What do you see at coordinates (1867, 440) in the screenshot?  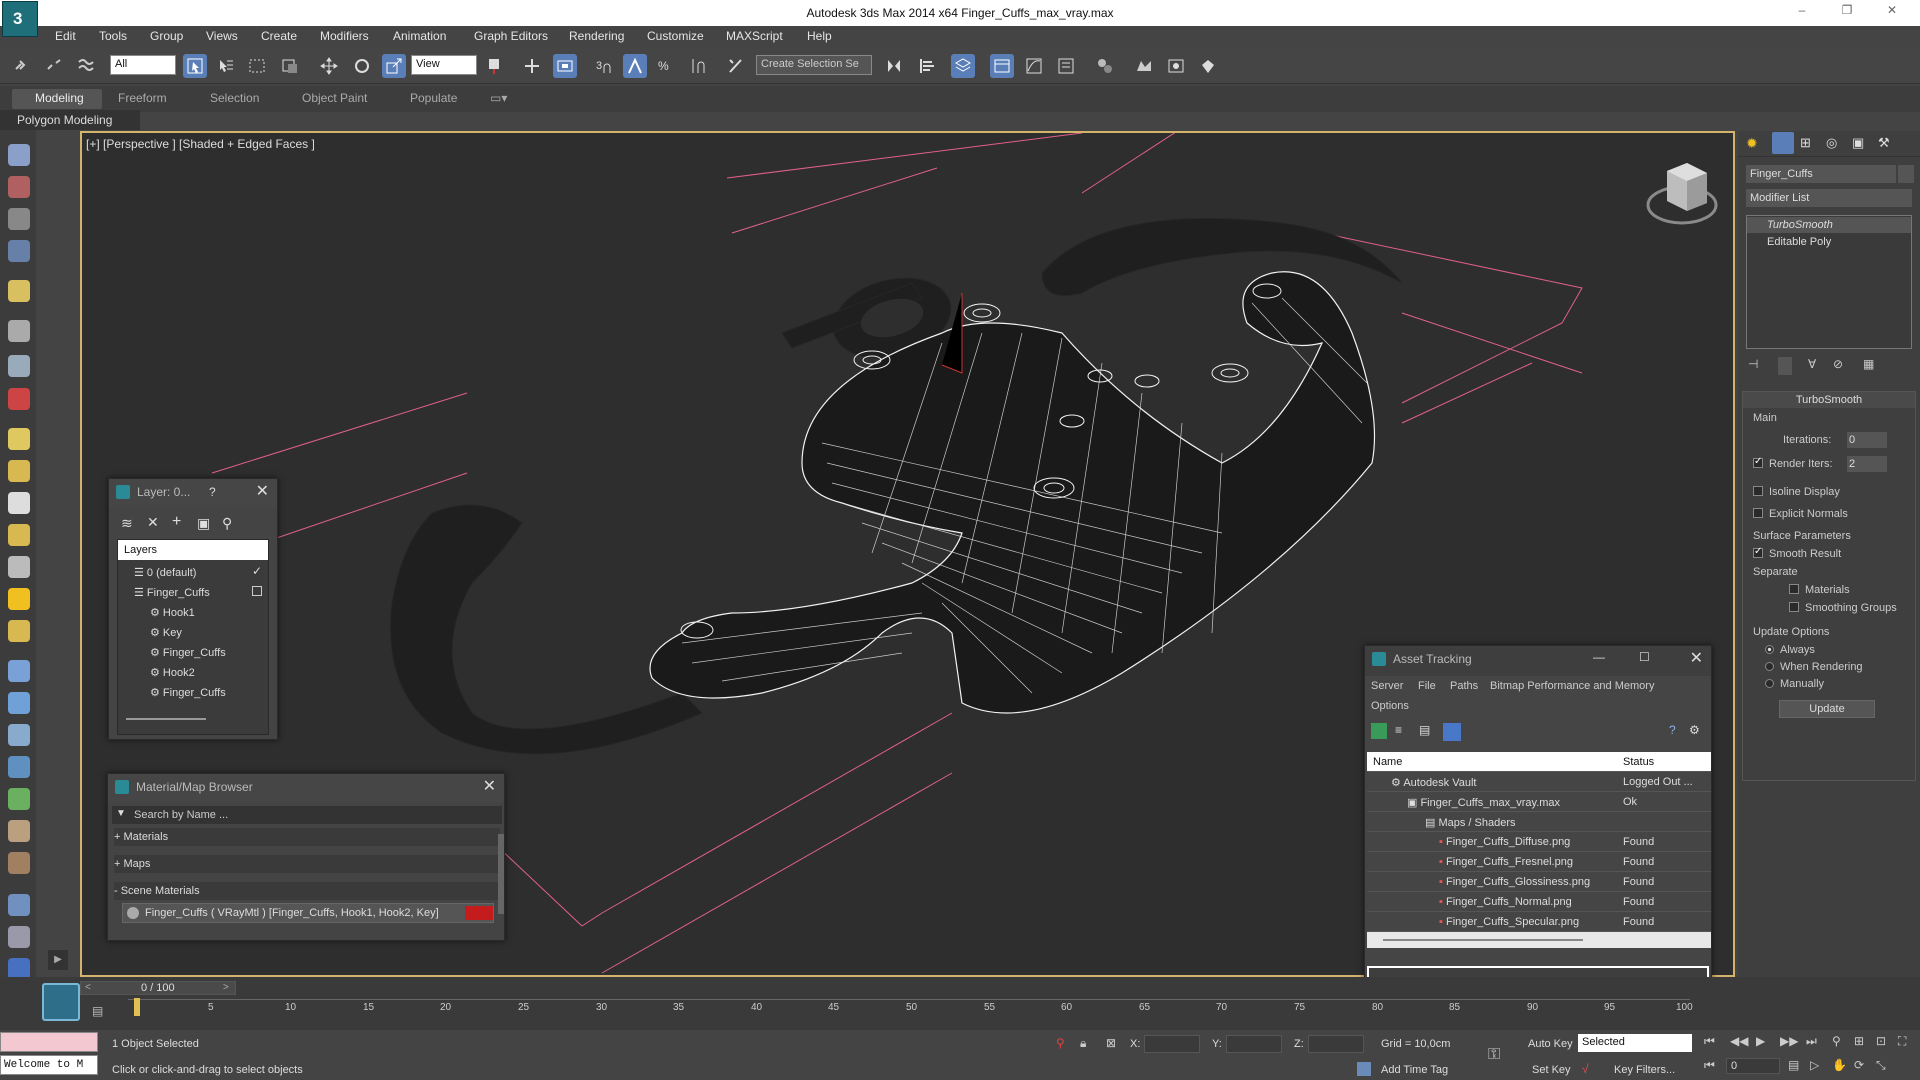 I see `iterations-spinner: 0` at bounding box center [1867, 440].